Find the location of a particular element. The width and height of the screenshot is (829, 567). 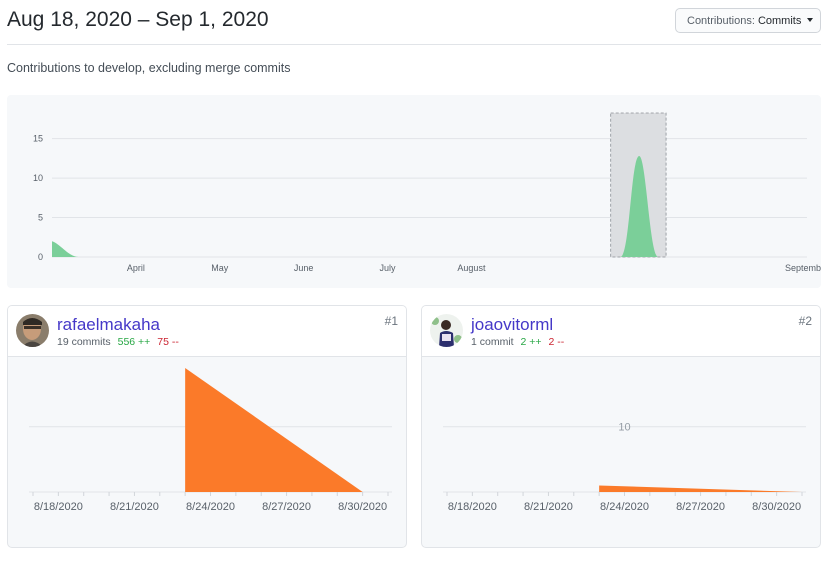

deletions-count: 75 -- is located at coordinates (168, 342).